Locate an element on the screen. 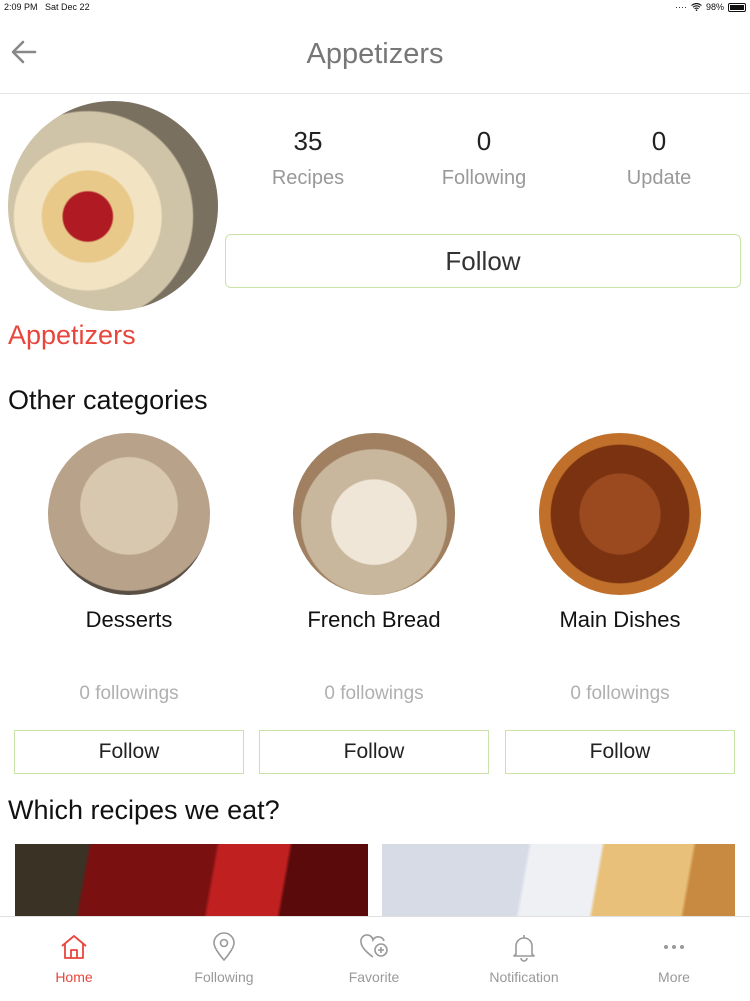 Image resolution: width=750 pixels, height=1001 pixels. section-title-other-categories: Other categories is located at coordinates (108, 400).